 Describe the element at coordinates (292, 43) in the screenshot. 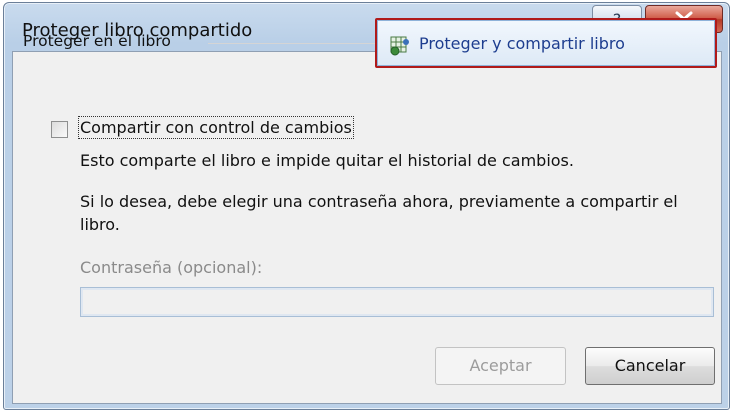

I see `group-divider` at that location.